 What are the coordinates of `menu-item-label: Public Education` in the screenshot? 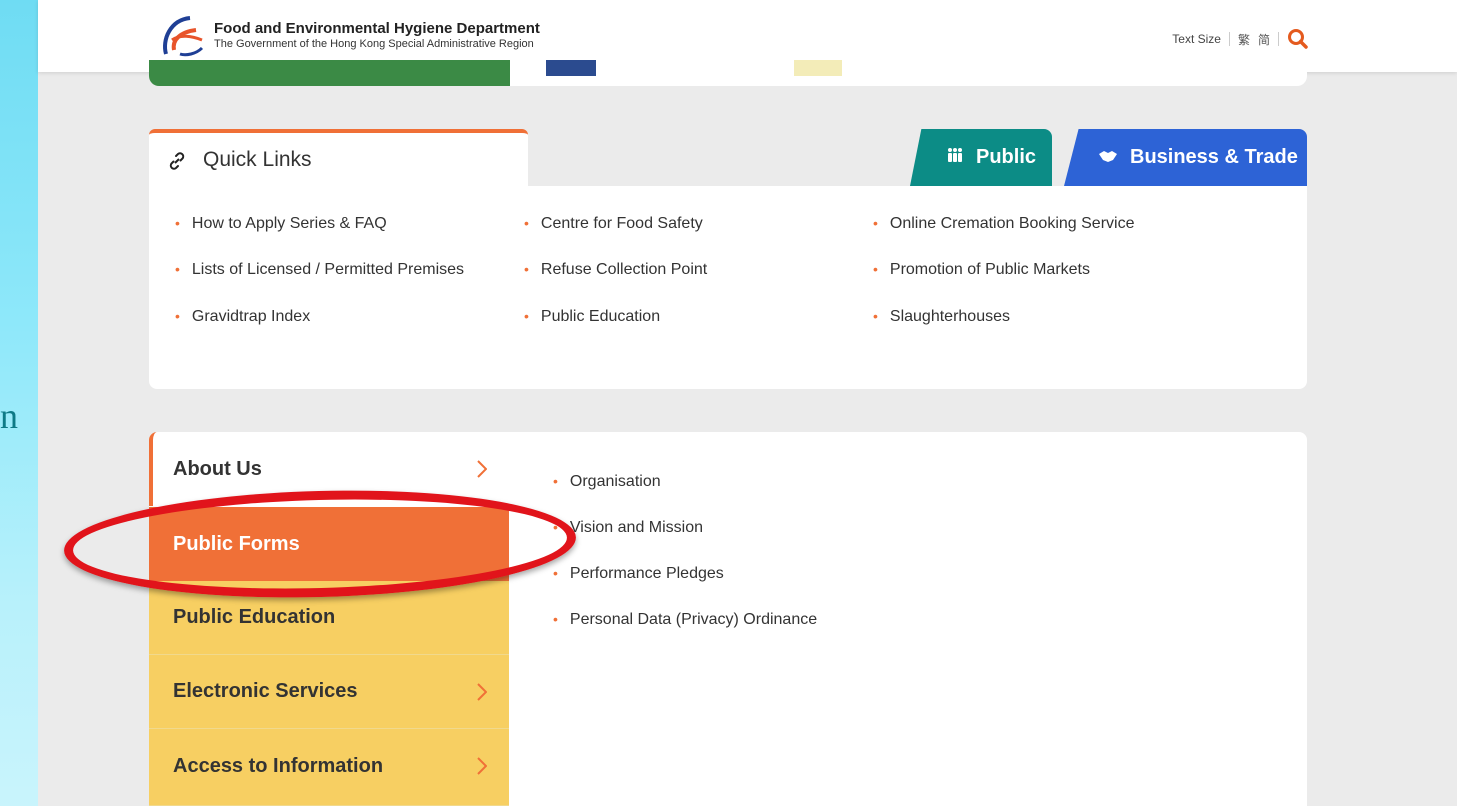 It's located at (254, 617).